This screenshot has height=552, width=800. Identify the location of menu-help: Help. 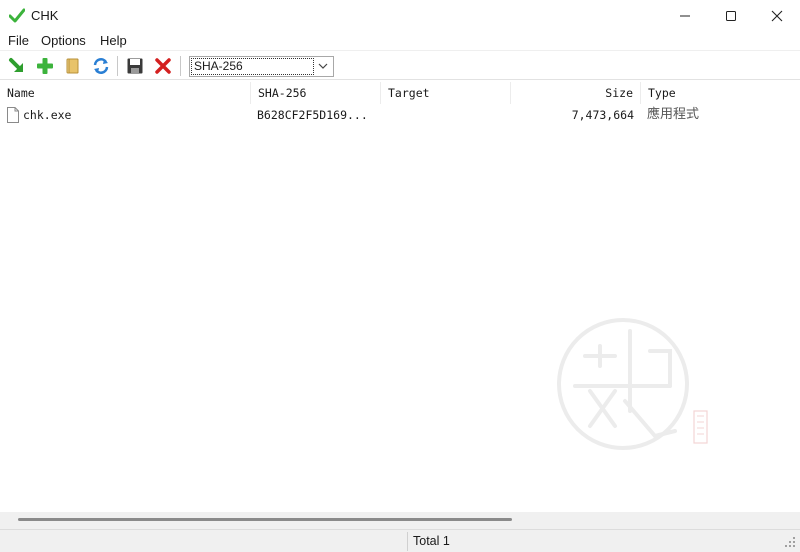
(113, 40).